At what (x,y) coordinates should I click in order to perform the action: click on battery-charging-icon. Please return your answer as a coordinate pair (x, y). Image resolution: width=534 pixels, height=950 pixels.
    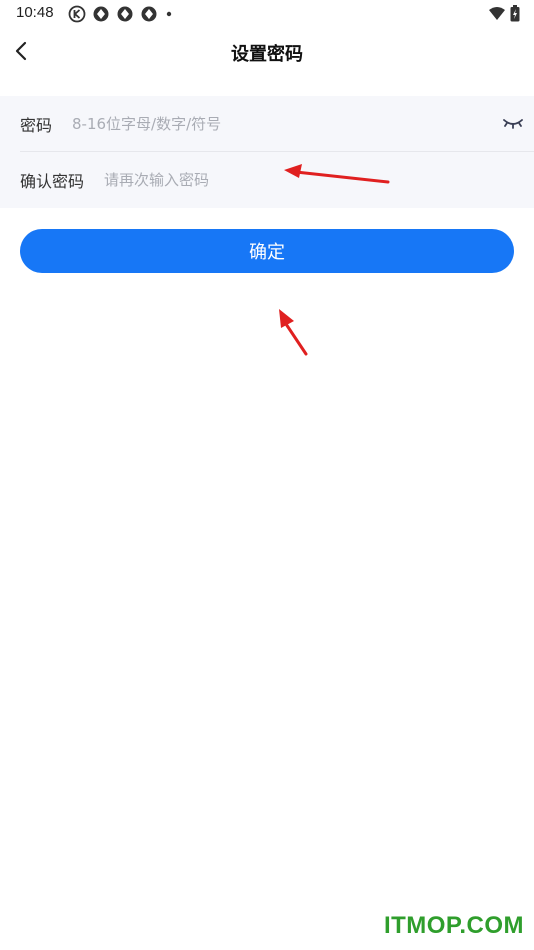
    Looking at the image, I should click on (515, 13).